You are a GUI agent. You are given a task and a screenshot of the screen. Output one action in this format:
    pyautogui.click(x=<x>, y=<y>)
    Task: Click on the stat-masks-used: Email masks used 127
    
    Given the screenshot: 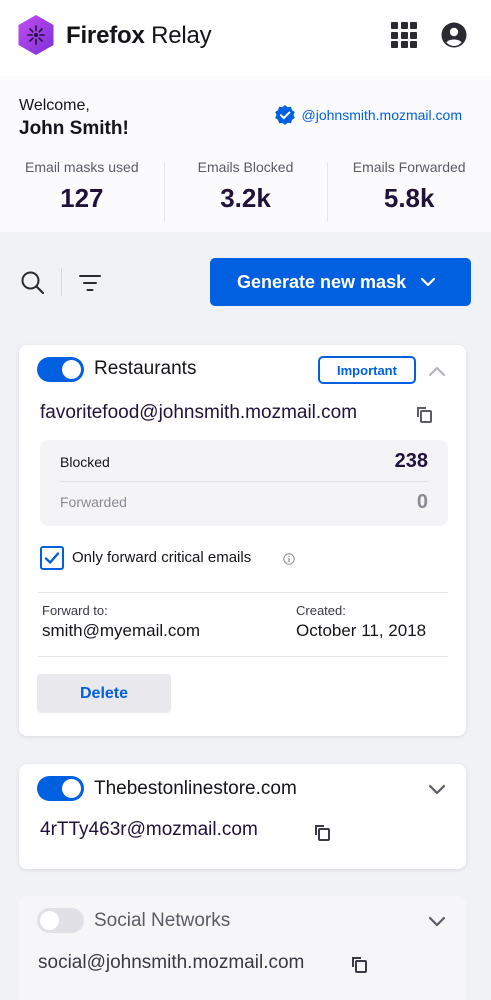 What is the action you would take?
    pyautogui.click(x=82, y=189)
    